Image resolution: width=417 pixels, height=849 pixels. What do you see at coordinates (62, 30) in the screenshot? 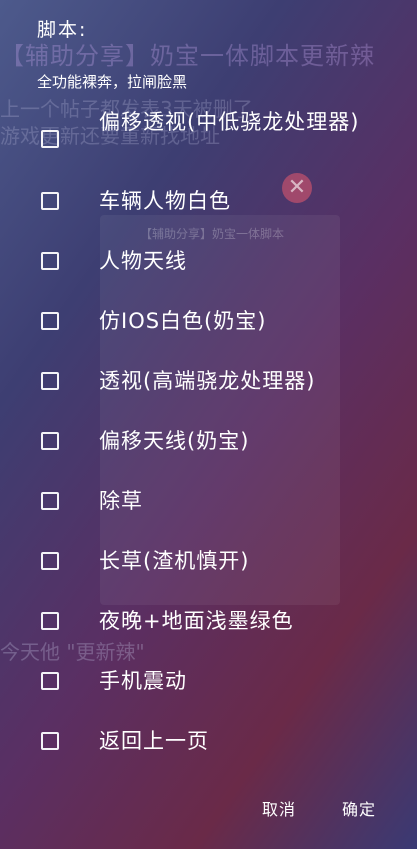
I see `dialog-title: 脚本:` at bounding box center [62, 30].